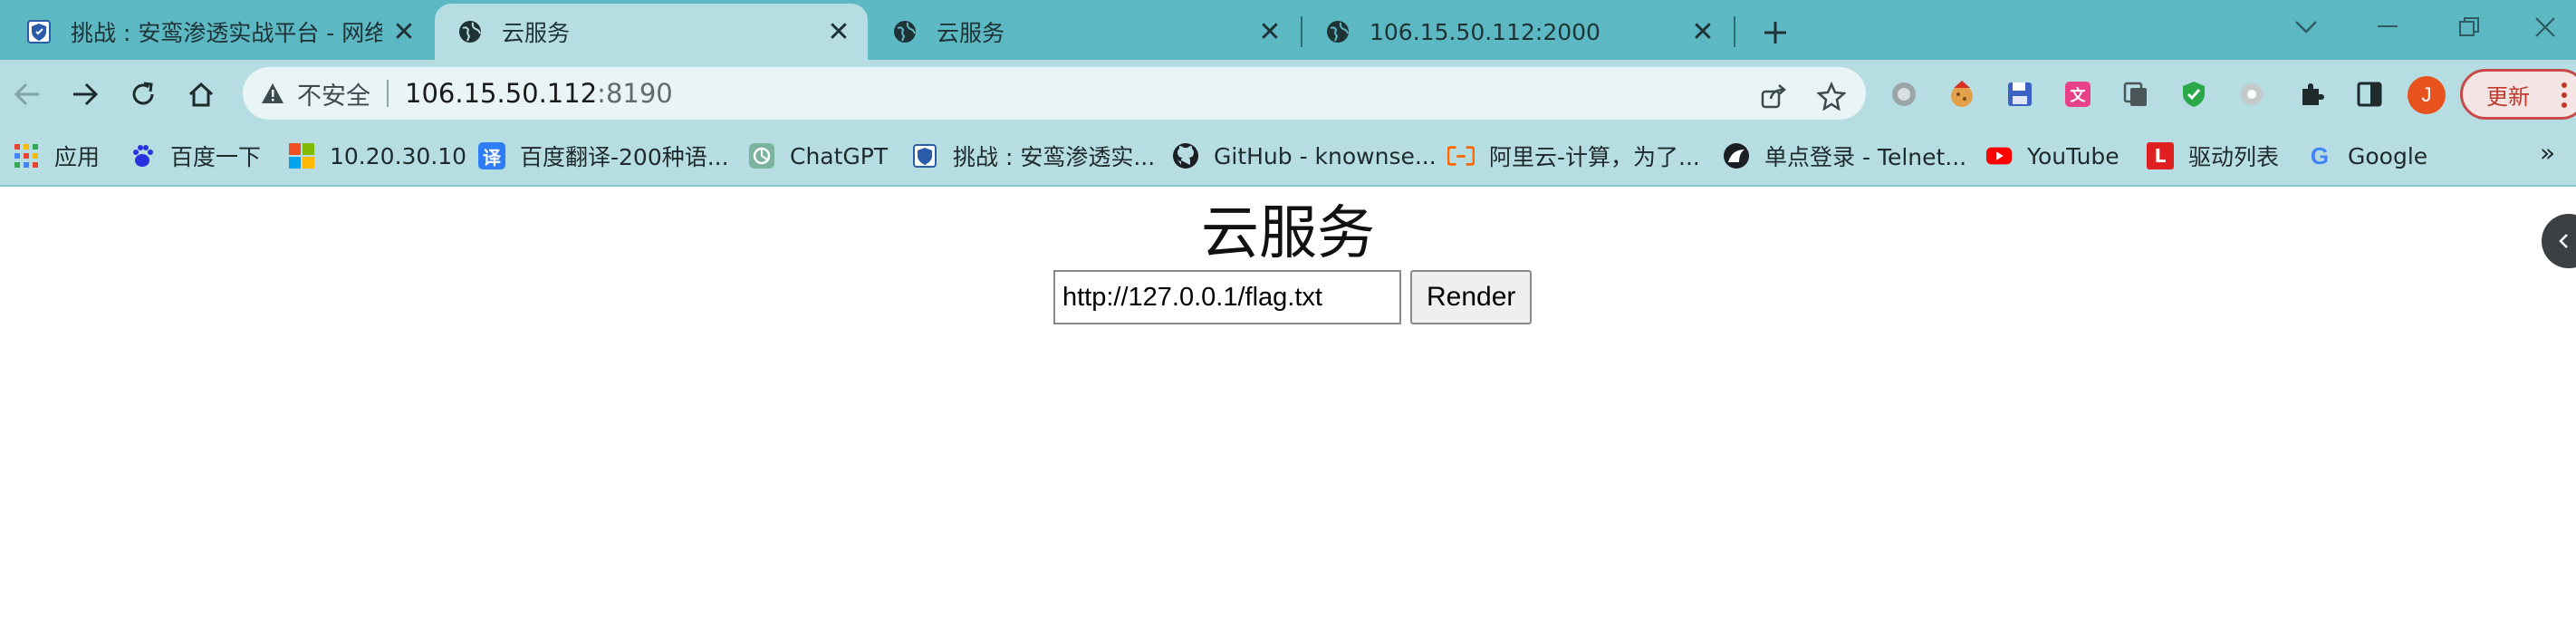 The height and width of the screenshot is (638, 2576). What do you see at coordinates (377, 156) in the screenshot?
I see `bookmark-10-20-30-10: 10.20.30.10` at bounding box center [377, 156].